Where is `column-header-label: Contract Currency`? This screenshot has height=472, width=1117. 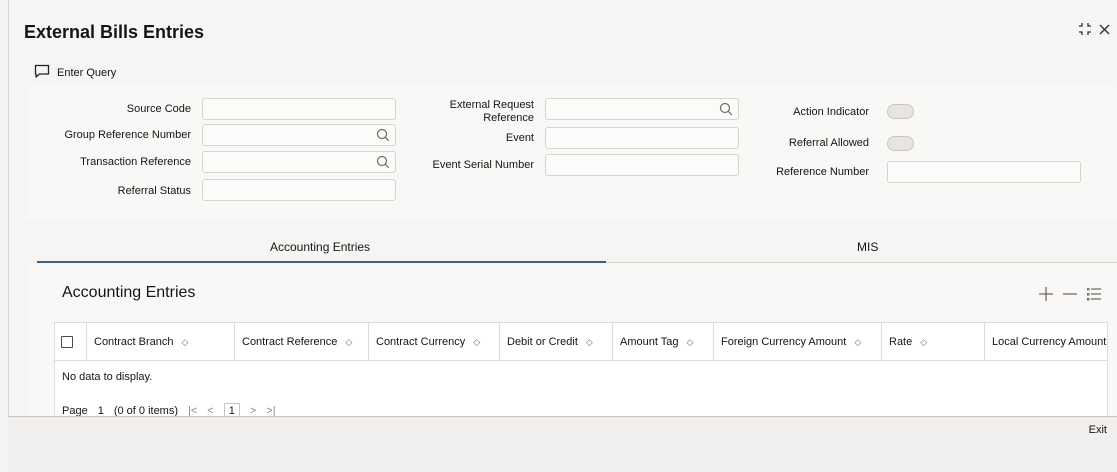 column-header-label: Contract Currency is located at coordinates (421, 342).